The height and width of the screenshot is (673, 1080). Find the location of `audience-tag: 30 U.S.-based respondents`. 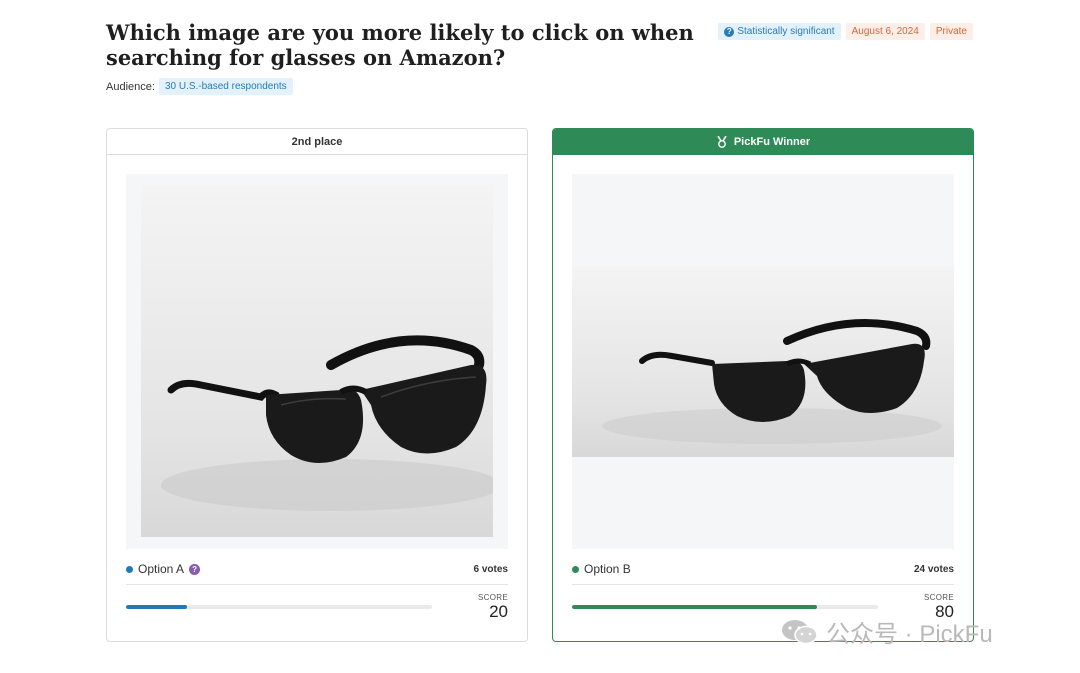

audience-tag: 30 U.S.-based respondents is located at coordinates (225, 86).